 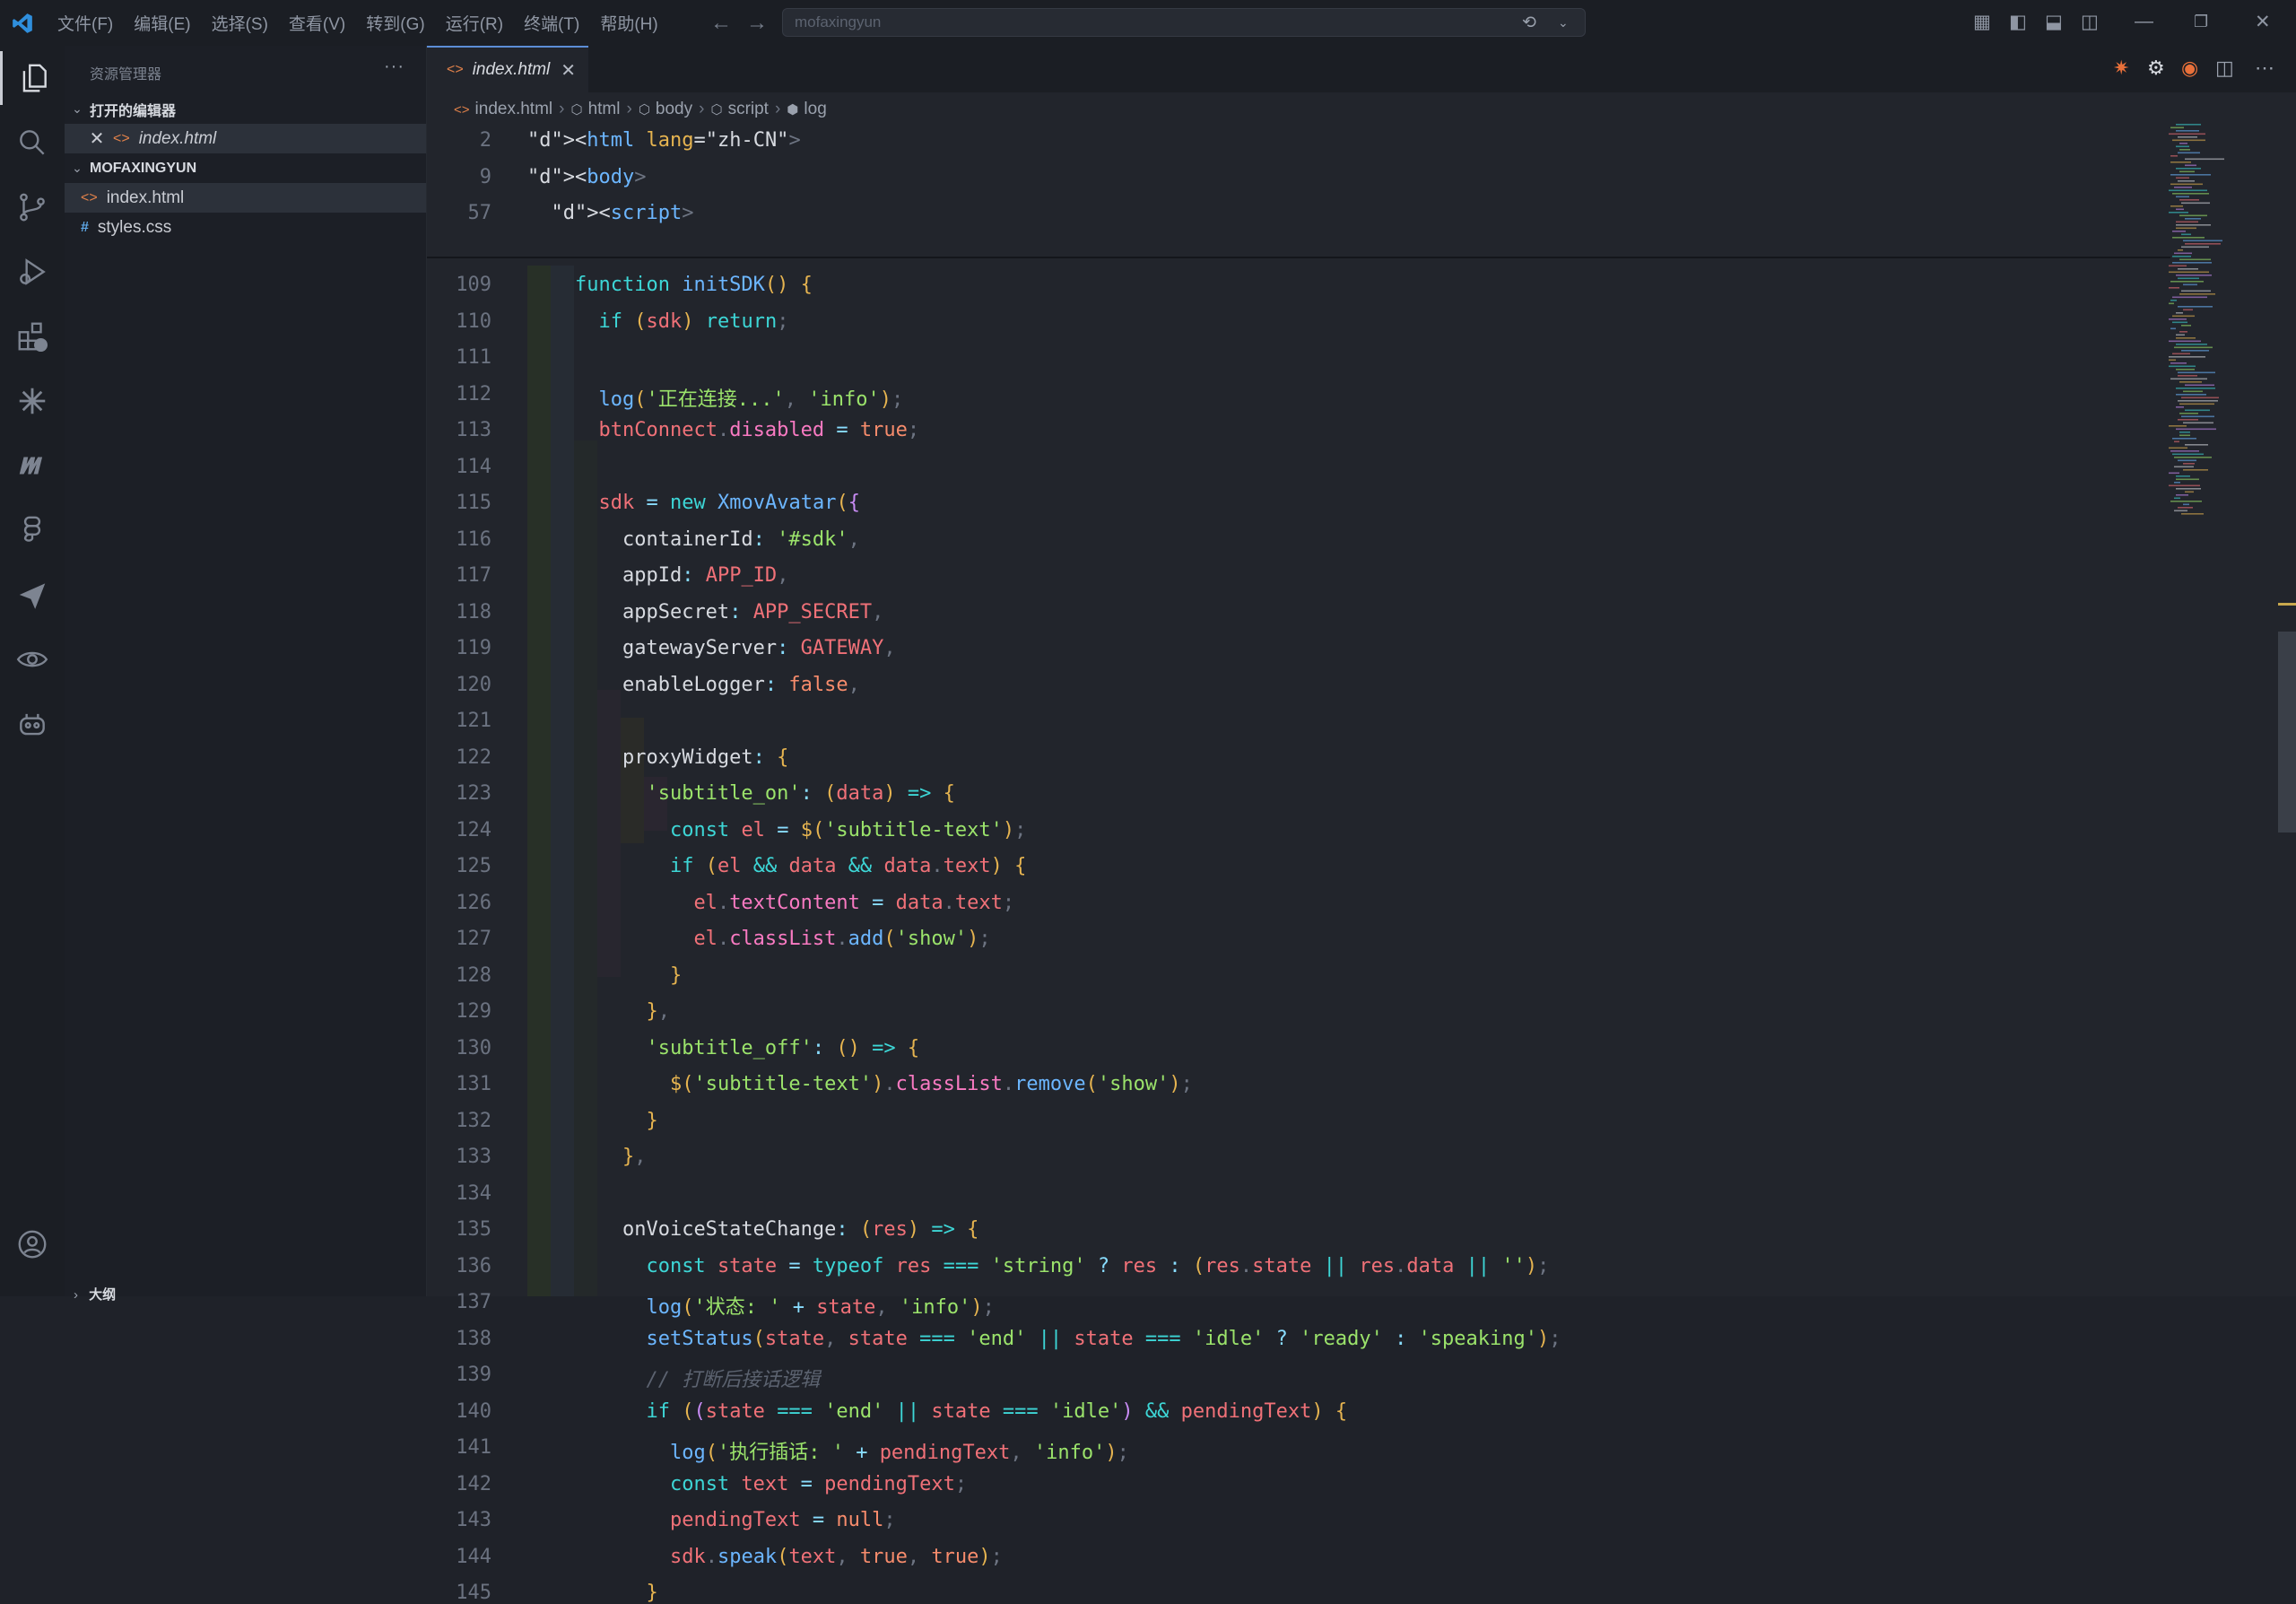 What do you see at coordinates (32, 336) in the screenshot?
I see `extensions-icon` at bounding box center [32, 336].